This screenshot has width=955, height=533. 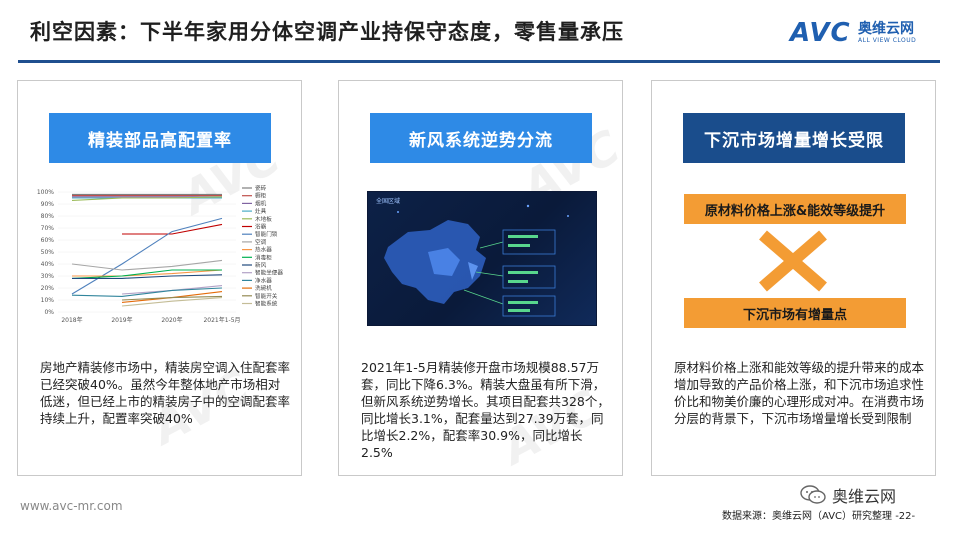 I want to click on panel-banner: 下沉市场增量增长受限, so click(x=794, y=138).